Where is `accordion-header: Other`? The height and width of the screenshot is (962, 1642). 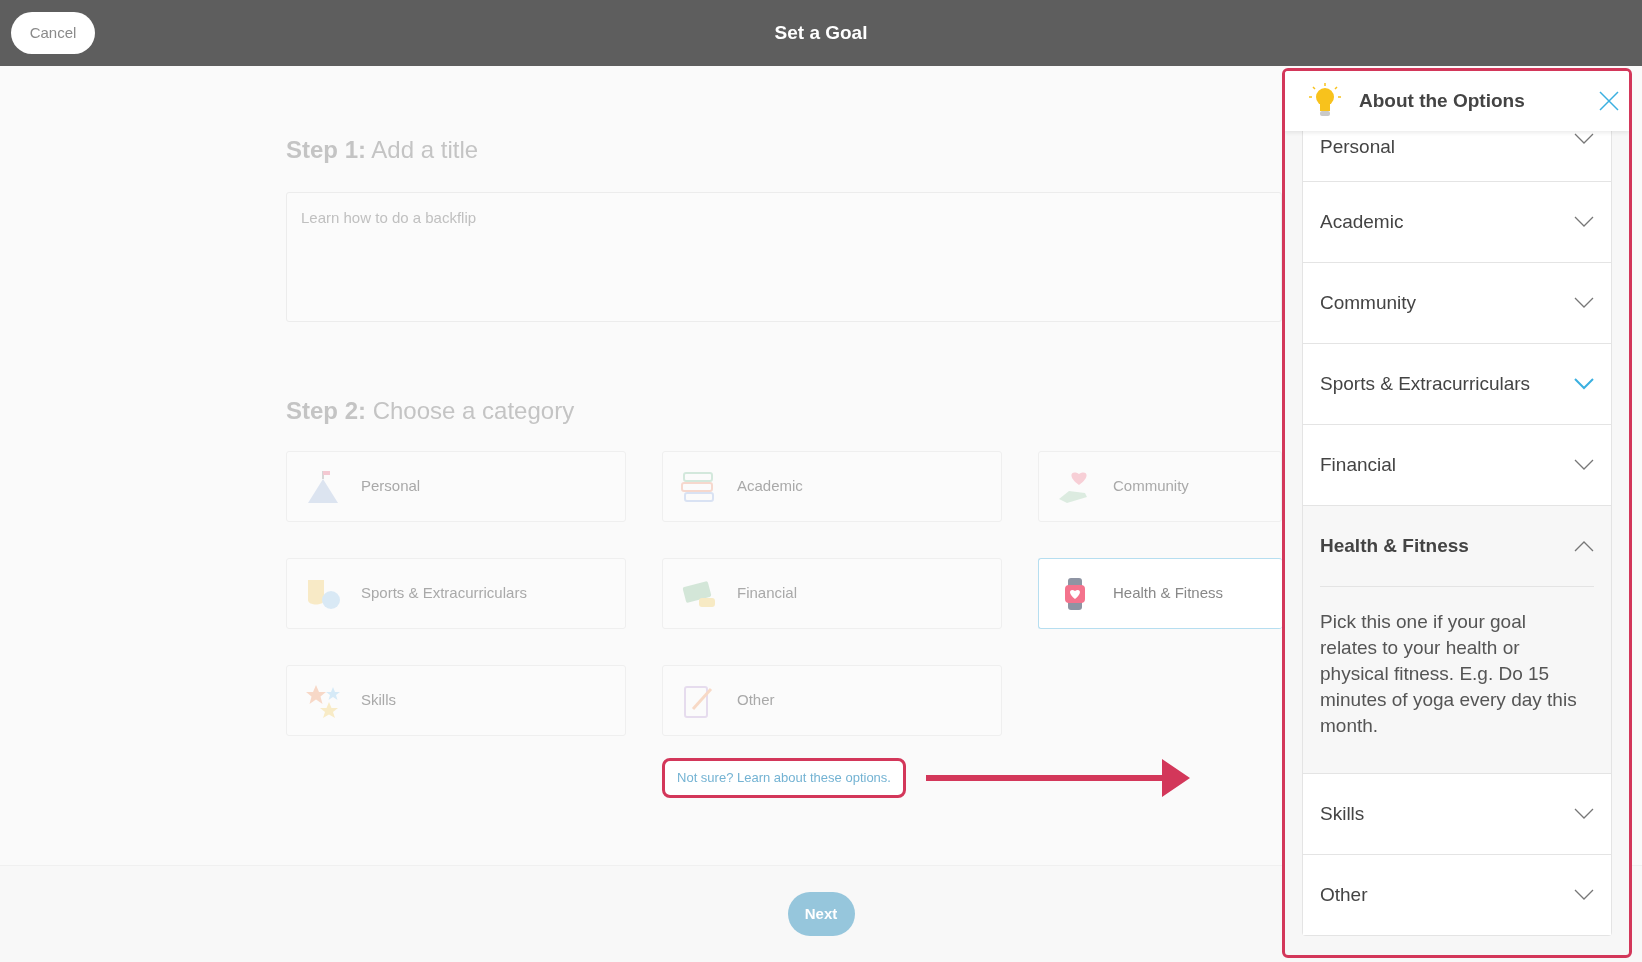 accordion-header: Other is located at coordinates (1457, 895).